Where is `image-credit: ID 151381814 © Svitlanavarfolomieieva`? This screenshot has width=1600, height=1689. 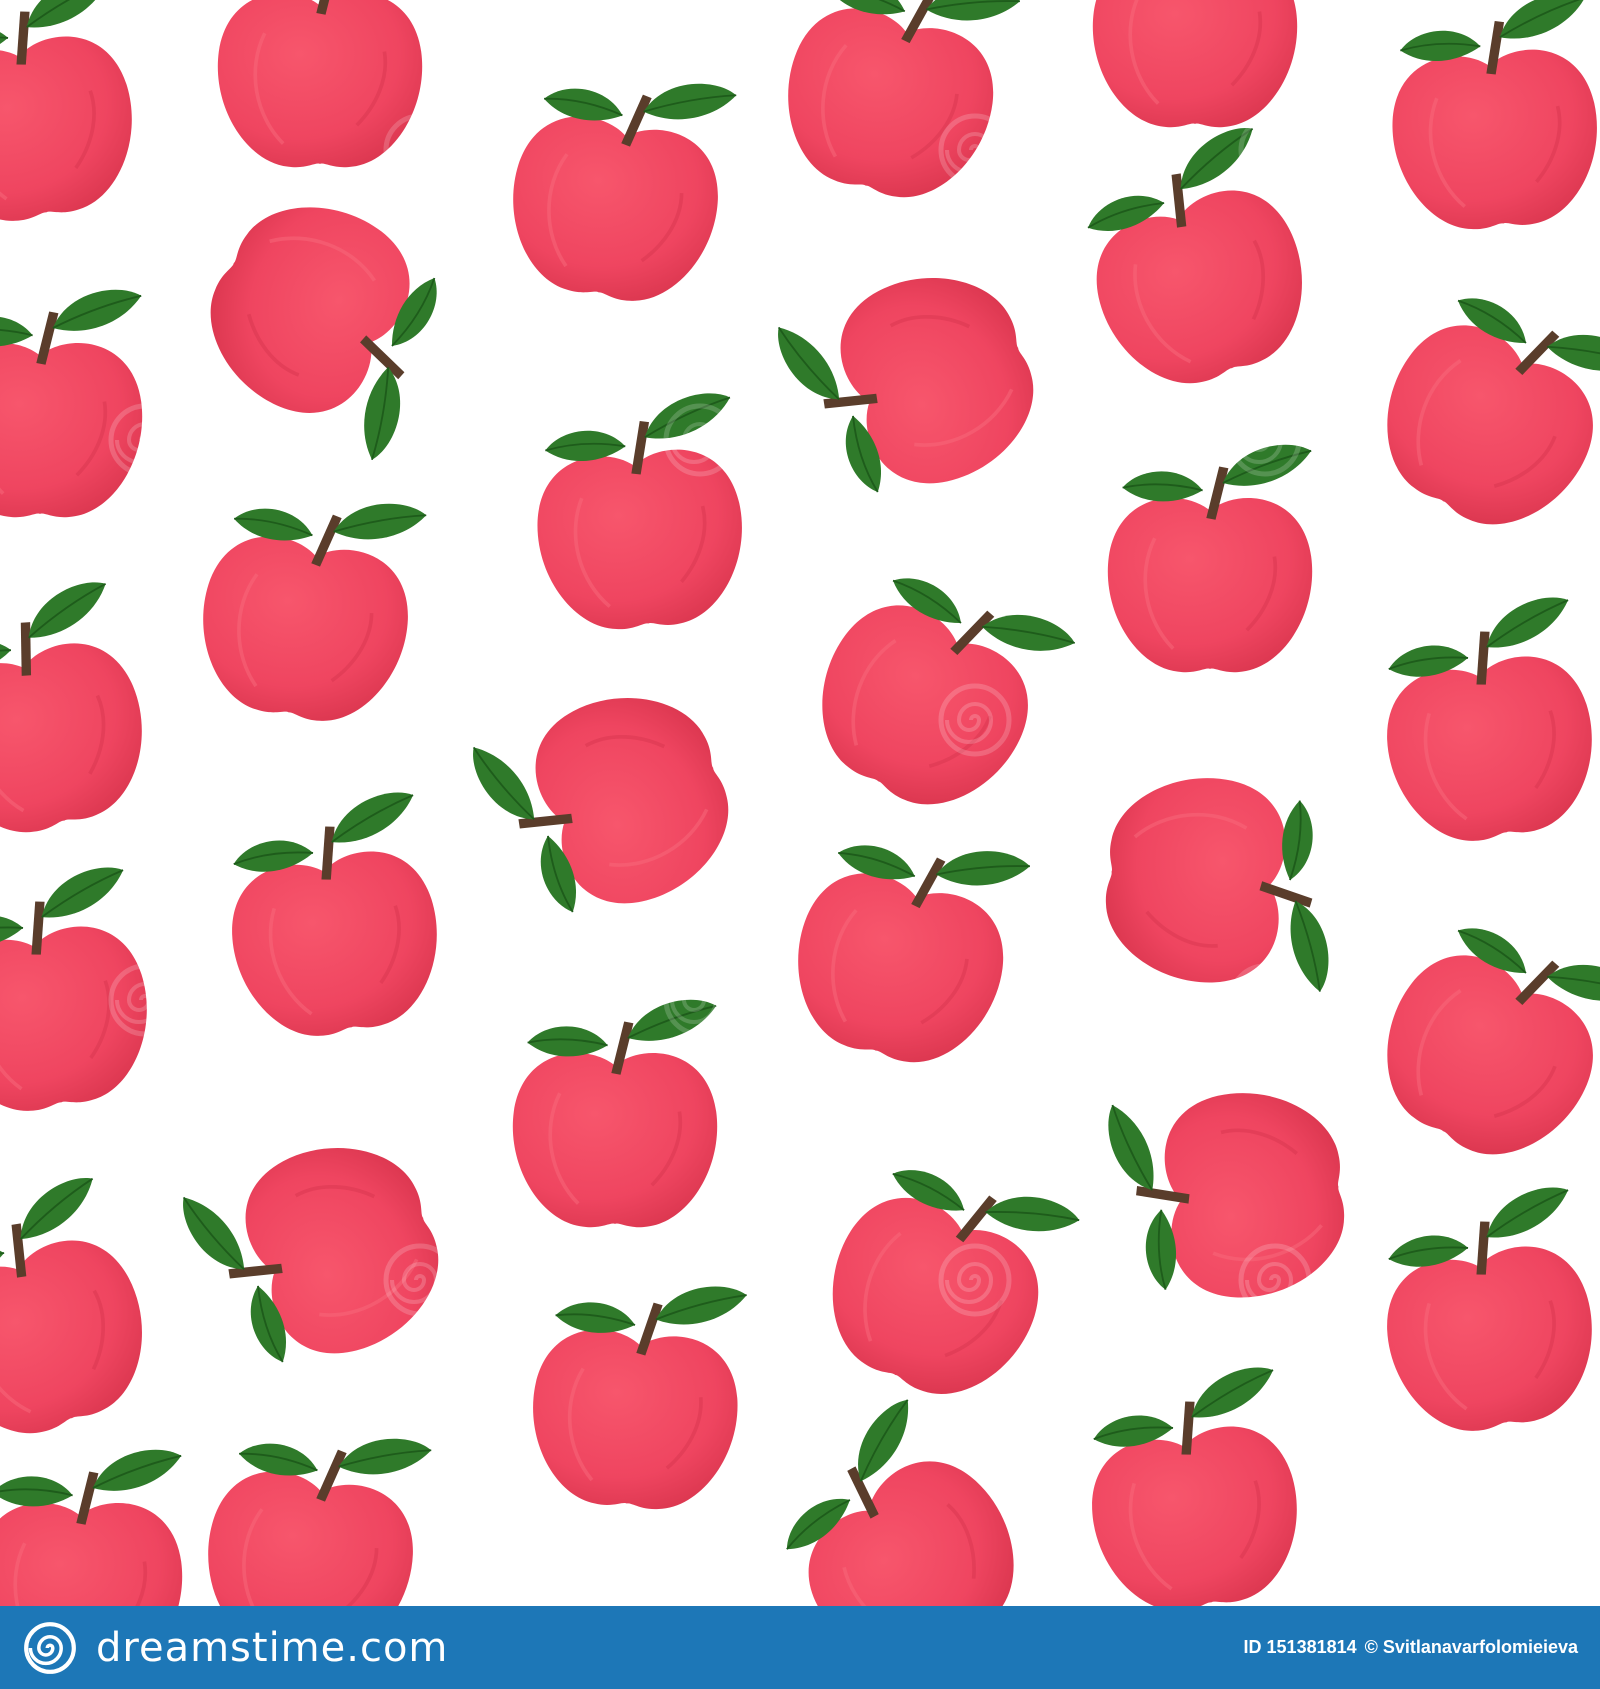
image-credit: ID 151381814 © Svitlanavarfolomieieva is located at coordinates (1411, 1647).